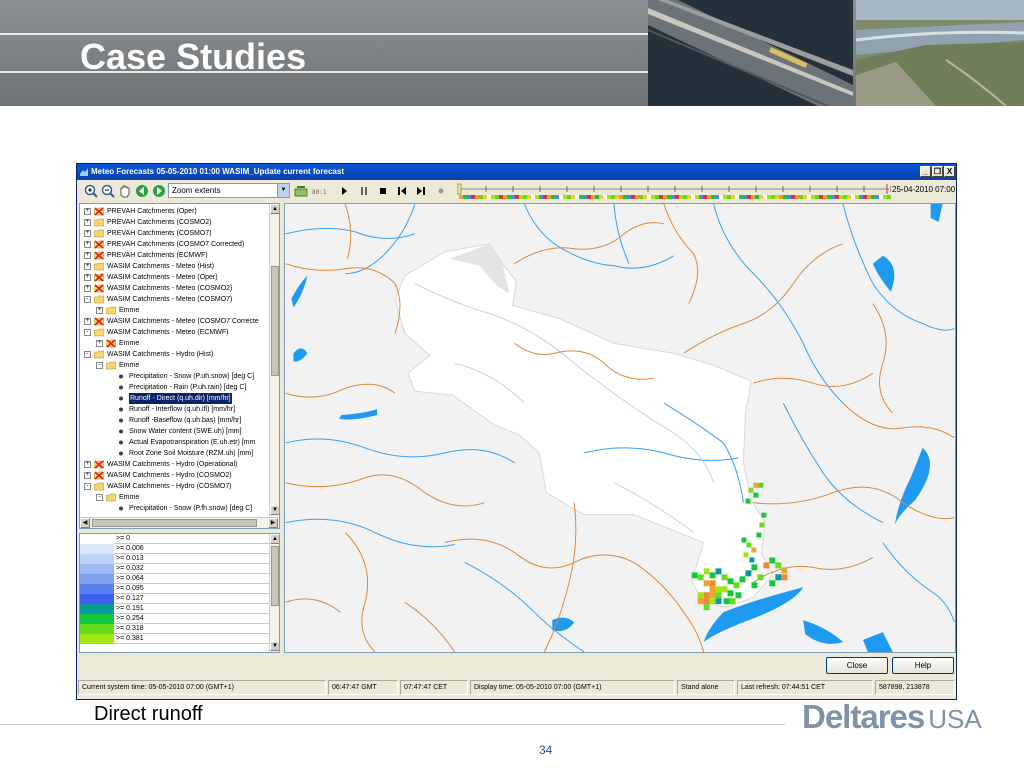 This screenshot has height=768, width=1024. I want to click on step-forward-icon, so click(421, 191).